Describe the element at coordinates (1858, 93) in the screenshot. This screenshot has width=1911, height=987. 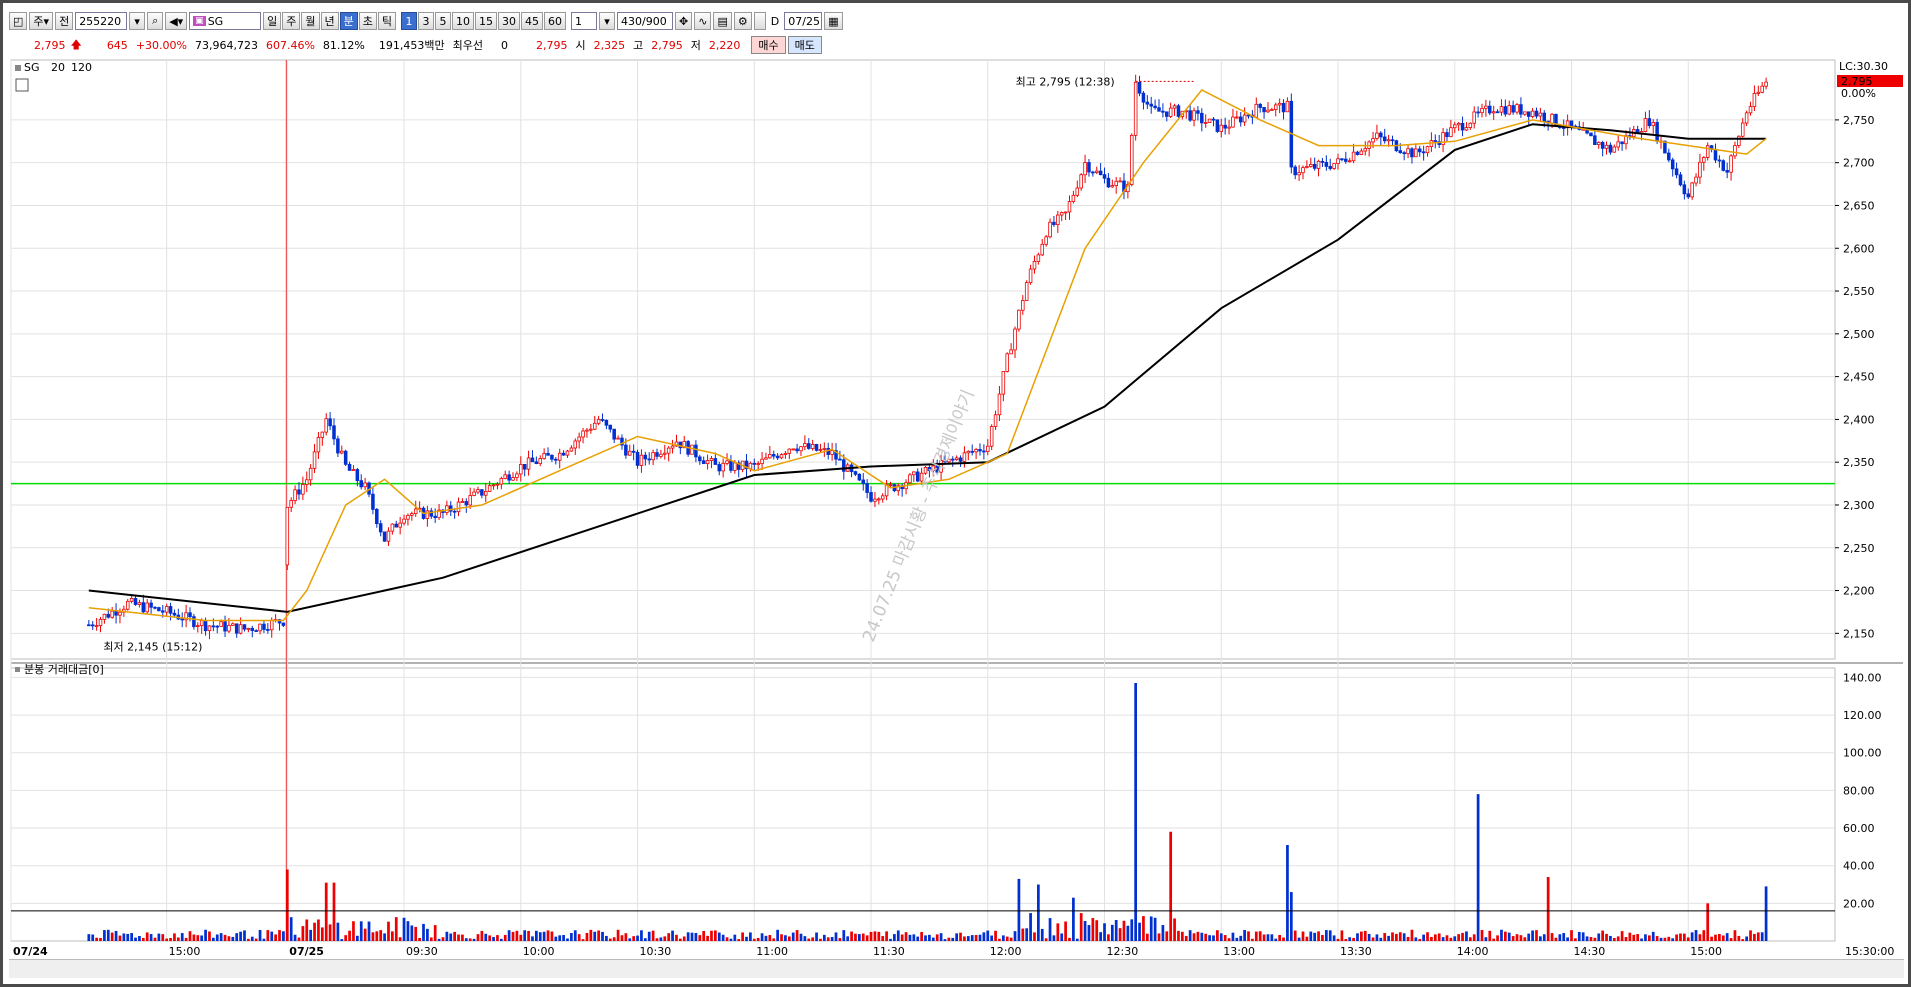
I see `pct-box-label: 0.00%` at that location.